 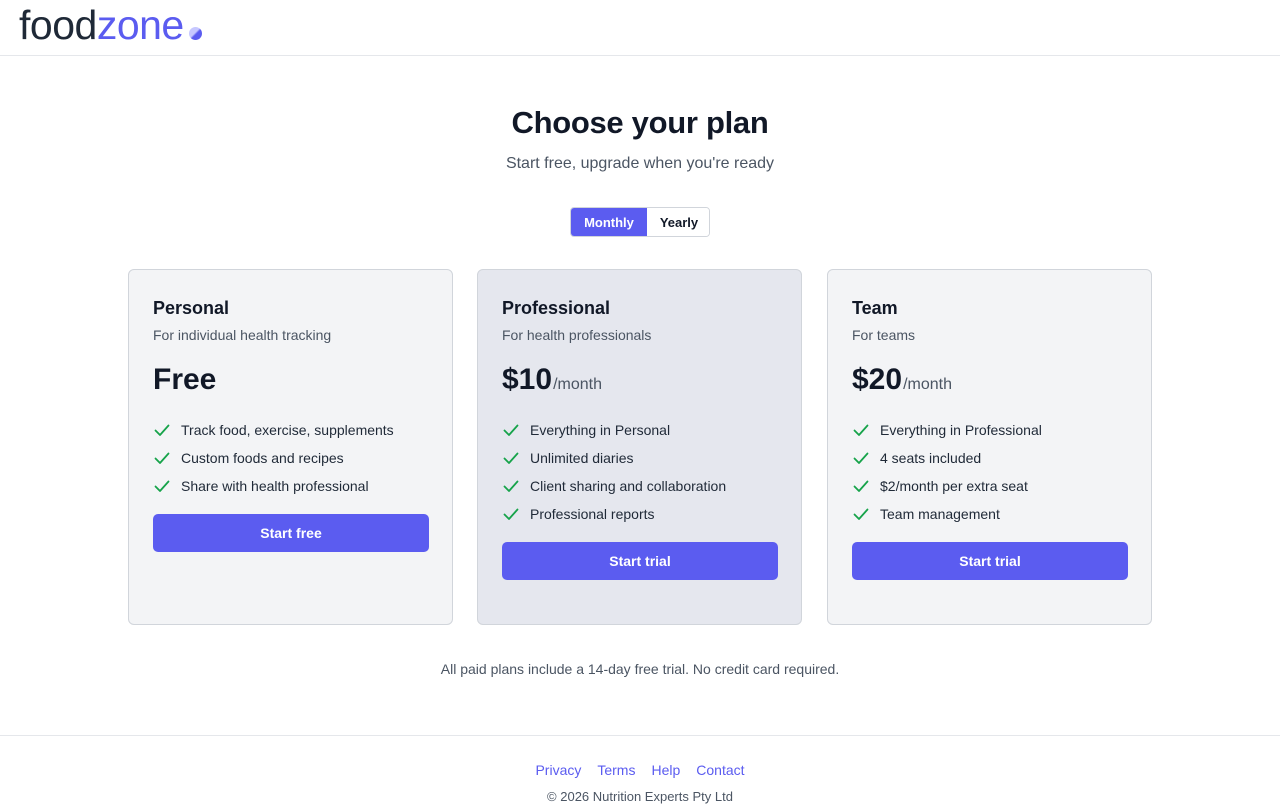 I want to click on feature-item: Share with health professional, so click(x=290, y=486).